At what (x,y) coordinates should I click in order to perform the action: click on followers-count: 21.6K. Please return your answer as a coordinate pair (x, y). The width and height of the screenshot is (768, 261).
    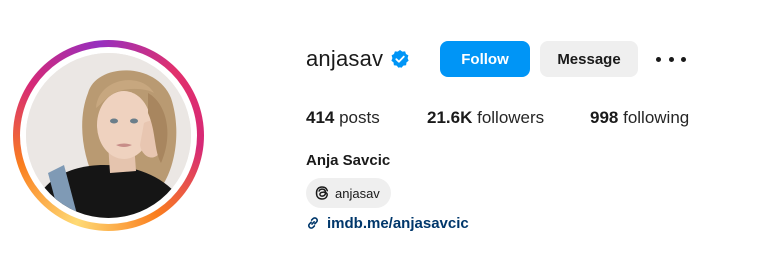
    Looking at the image, I should click on (450, 117).